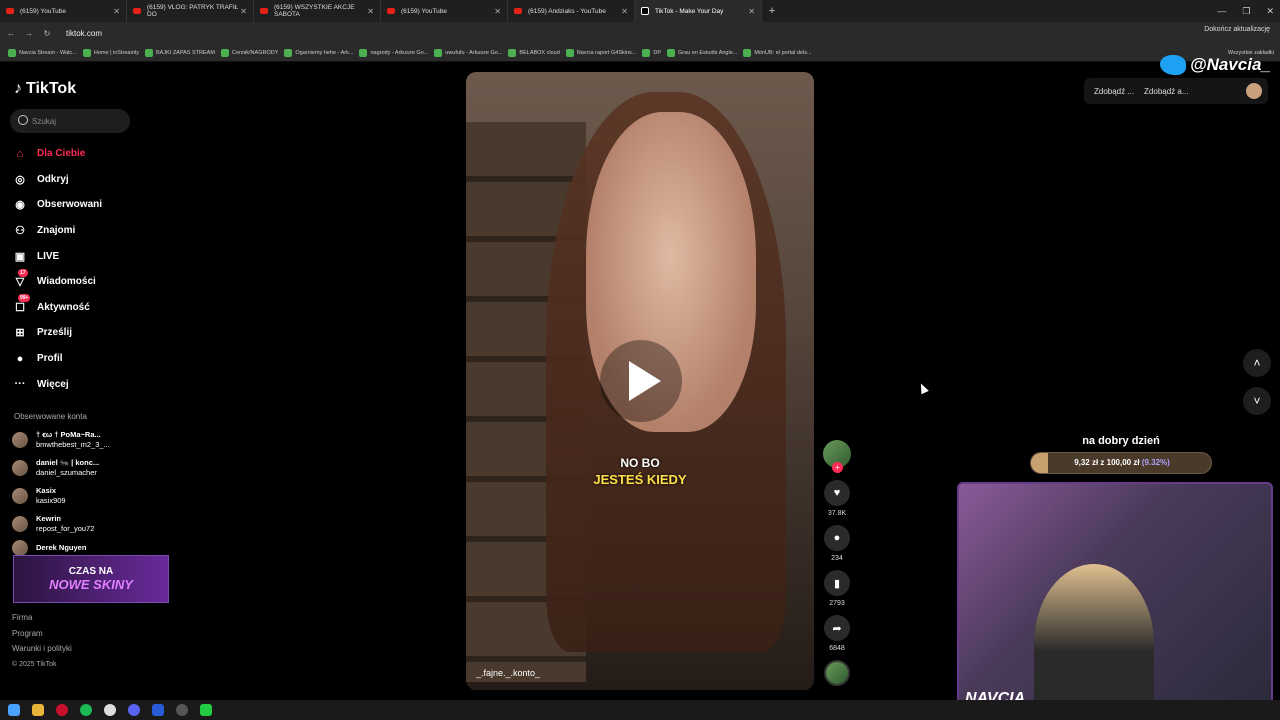  I want to click on app-icon, so click(206, 710).